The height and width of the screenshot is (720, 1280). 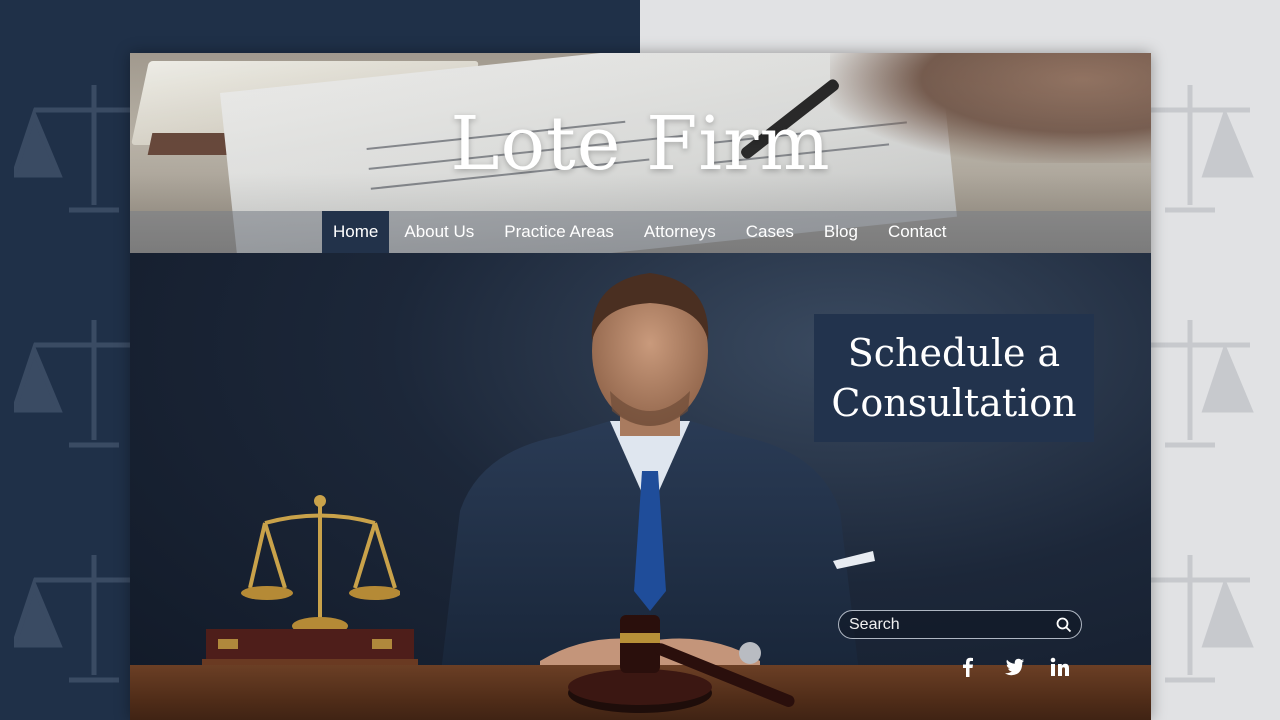 I want to click on nav-item-practice-areas: Practice Areas, so click(x=559, y=232).